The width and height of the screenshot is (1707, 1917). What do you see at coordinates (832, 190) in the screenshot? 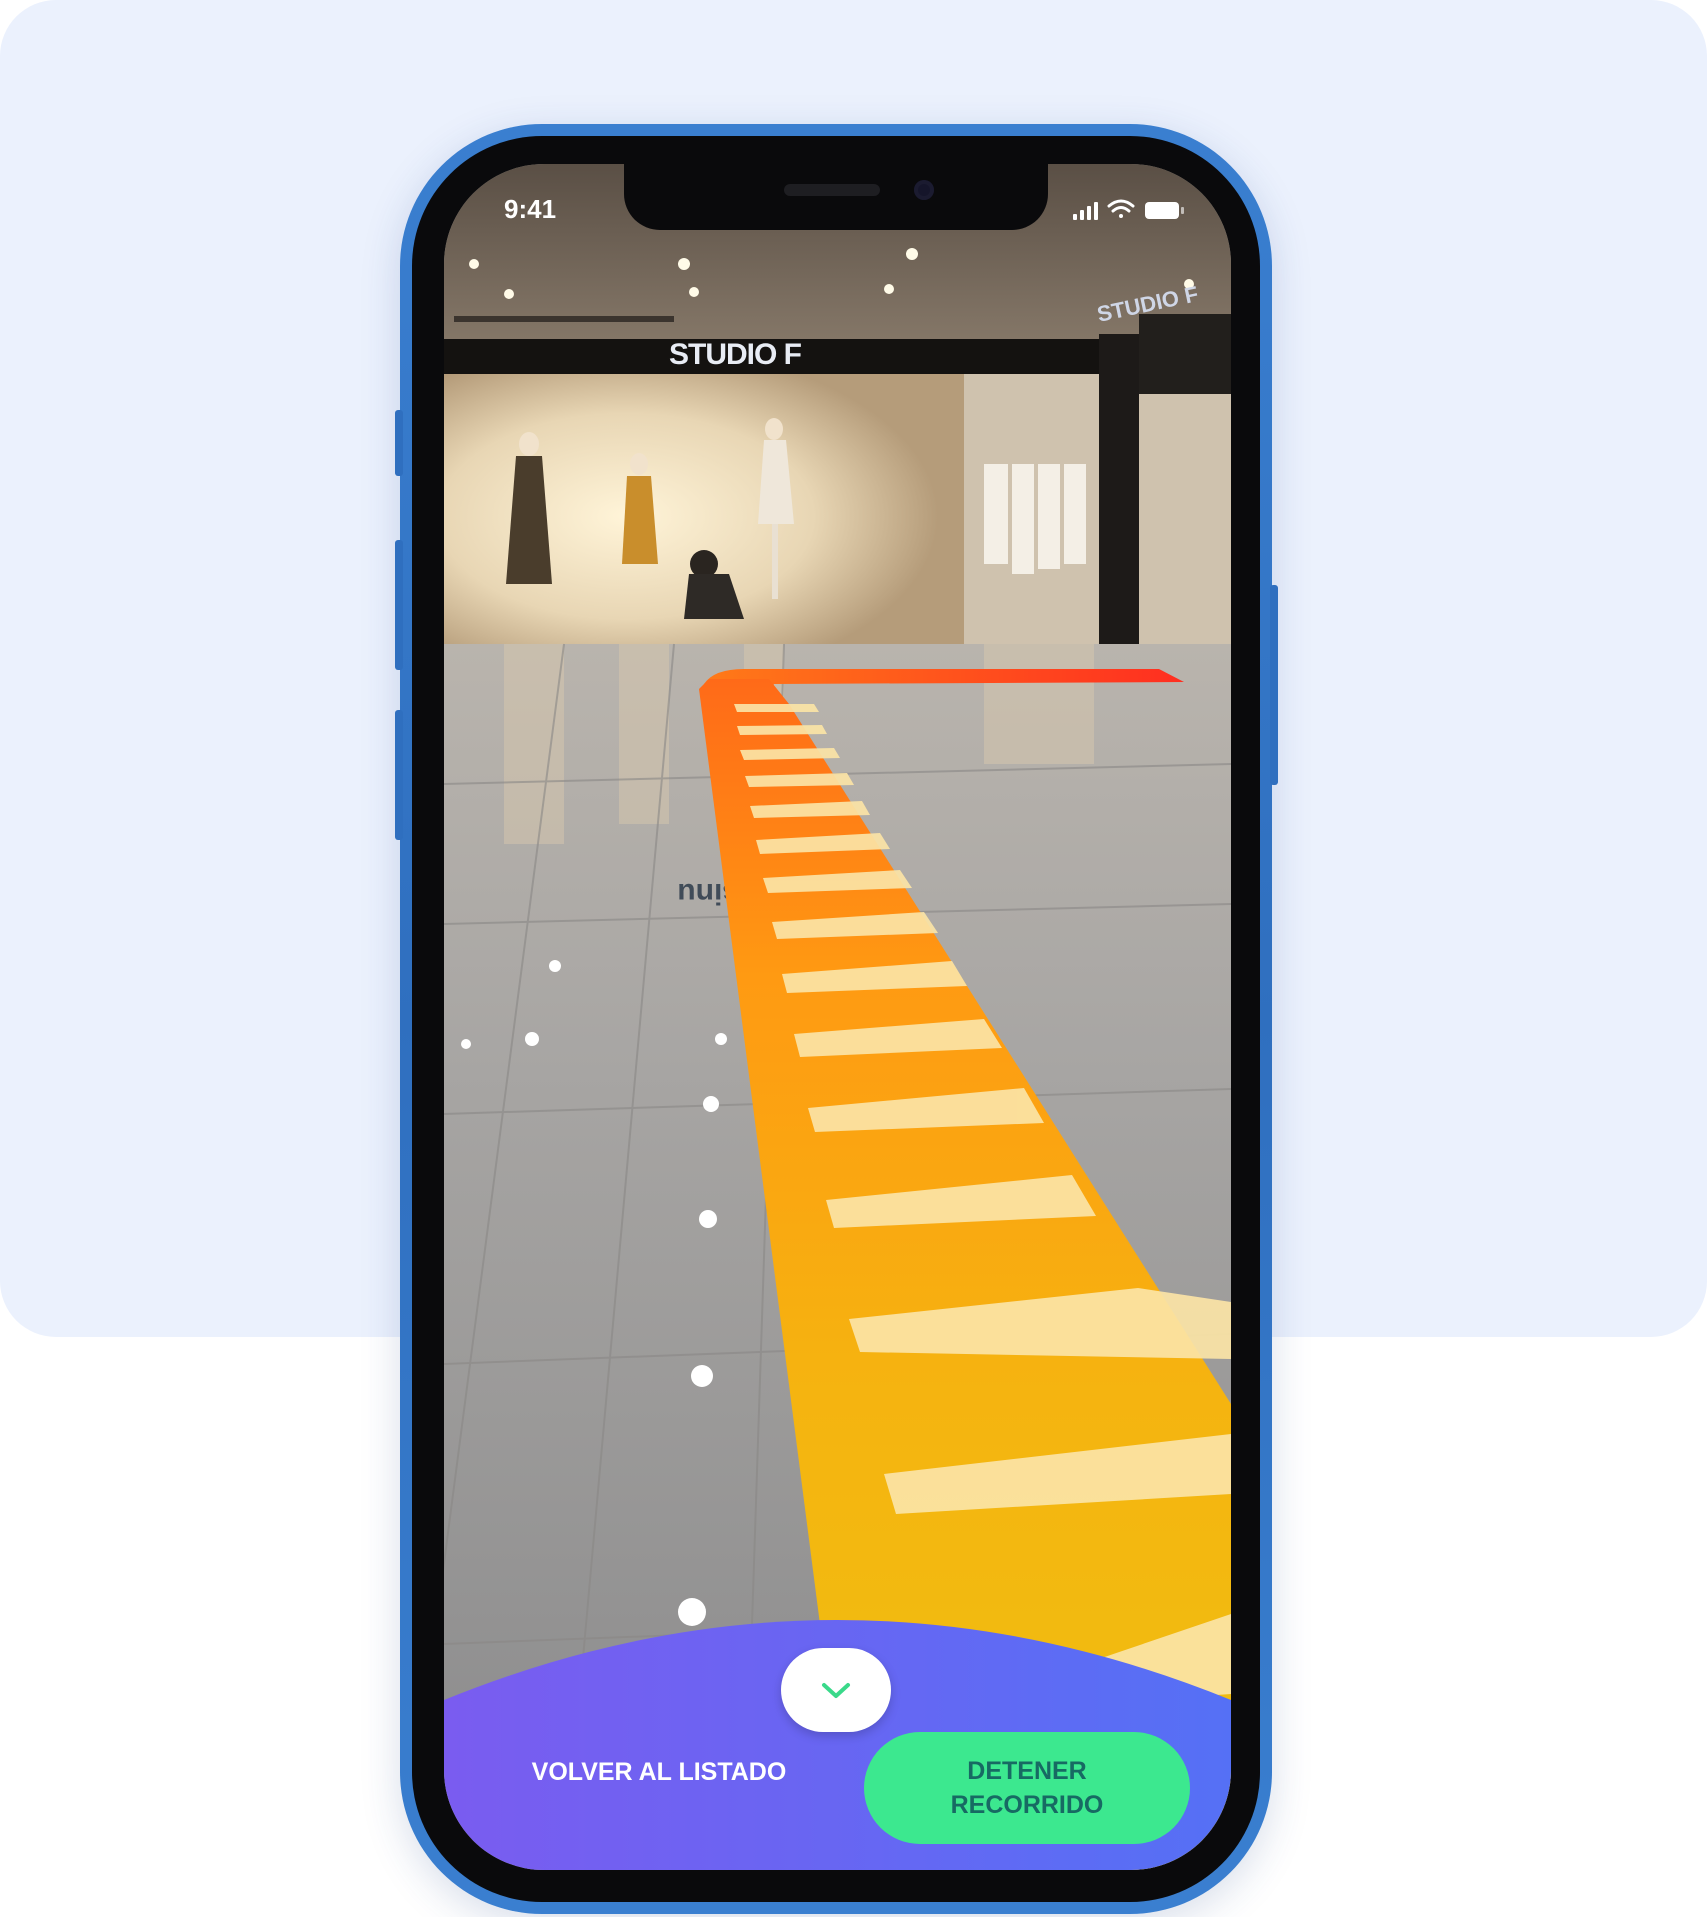
I see `earpiece-speaker` at bounding box center [832, 190].